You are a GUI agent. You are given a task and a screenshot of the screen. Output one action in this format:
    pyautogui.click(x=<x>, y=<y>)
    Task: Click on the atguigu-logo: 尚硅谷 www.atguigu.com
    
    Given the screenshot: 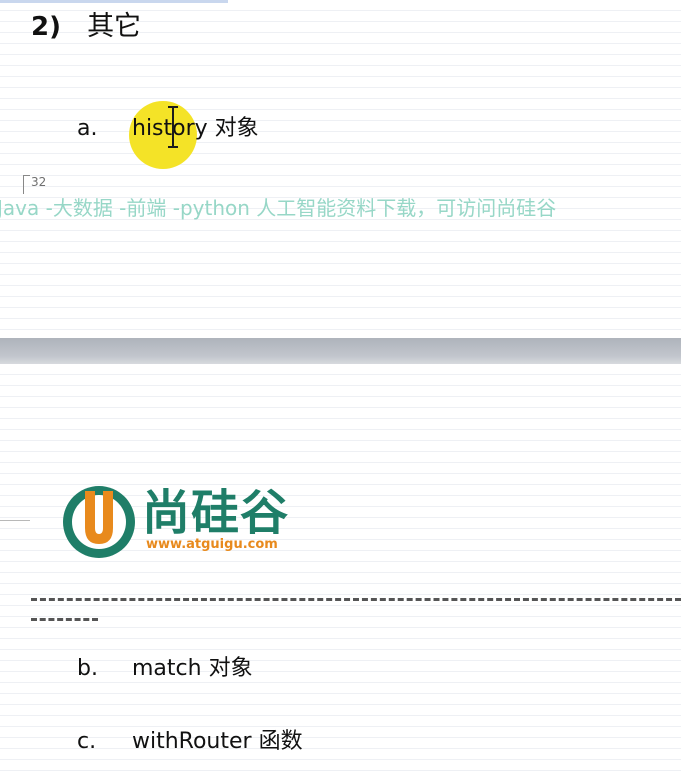 What is the action you would take?
    pyautogui.click(x=190, y=522)
    